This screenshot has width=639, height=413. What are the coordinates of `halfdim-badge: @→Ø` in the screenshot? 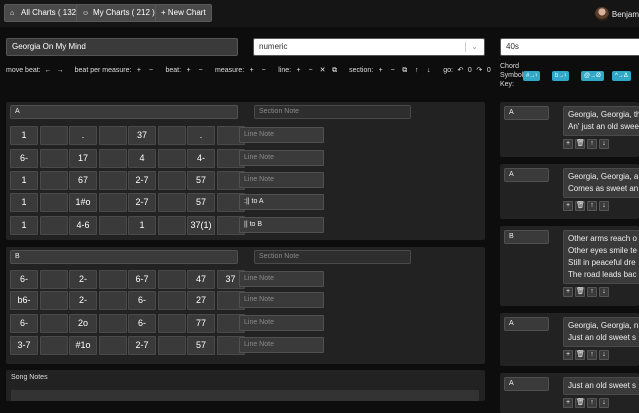 It's located at (592, 76).